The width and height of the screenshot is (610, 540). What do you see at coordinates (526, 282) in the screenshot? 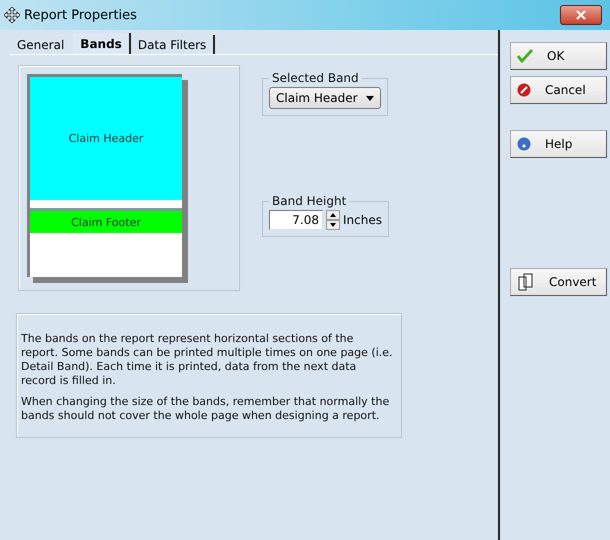
I see `pages-icon` at bounding box center [526, 282].